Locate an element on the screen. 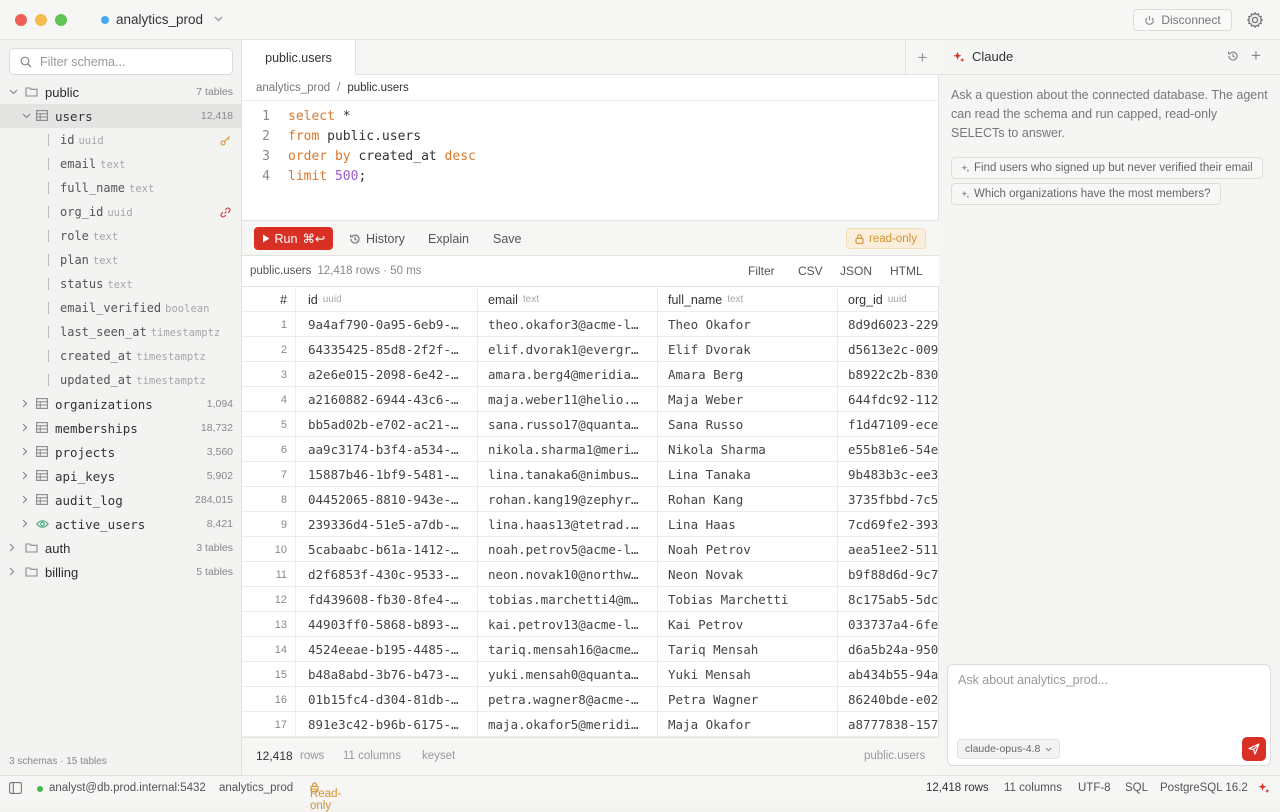  table-cell: e55b81e6-54e is located at coordinates (888, 449).